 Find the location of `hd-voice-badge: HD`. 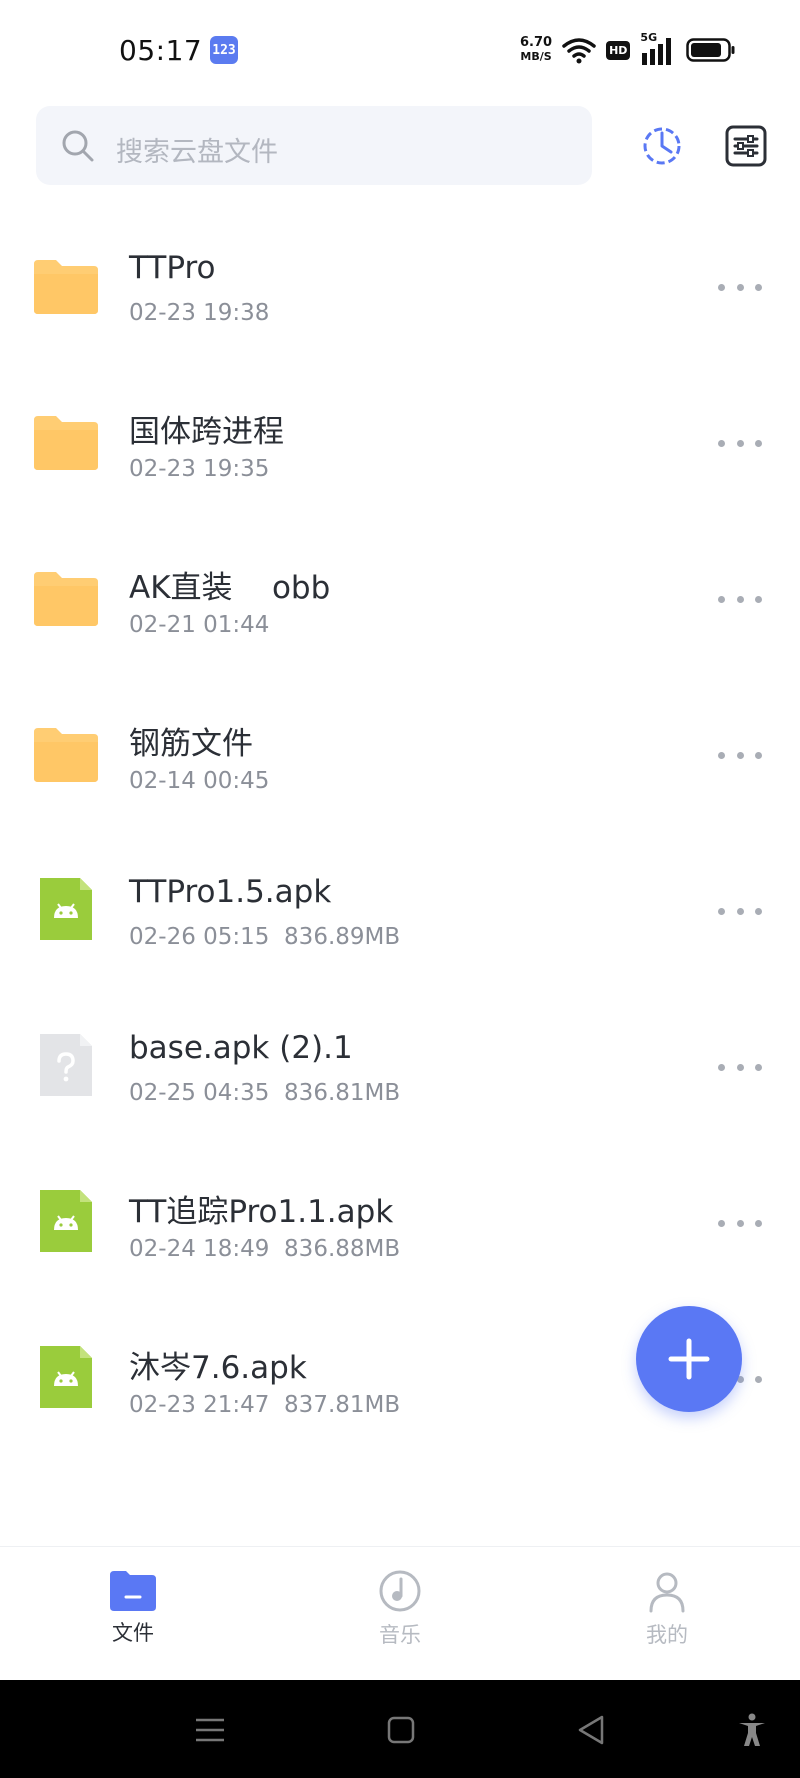

hd-voice-badge: HD is located at coordinates (618, 50).